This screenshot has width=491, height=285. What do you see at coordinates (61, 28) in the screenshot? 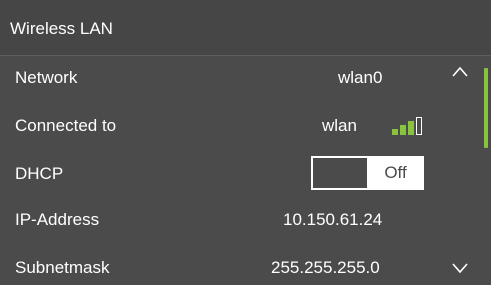
I see `panel-title: Wireless LAN` at bounding box center [61, 28].